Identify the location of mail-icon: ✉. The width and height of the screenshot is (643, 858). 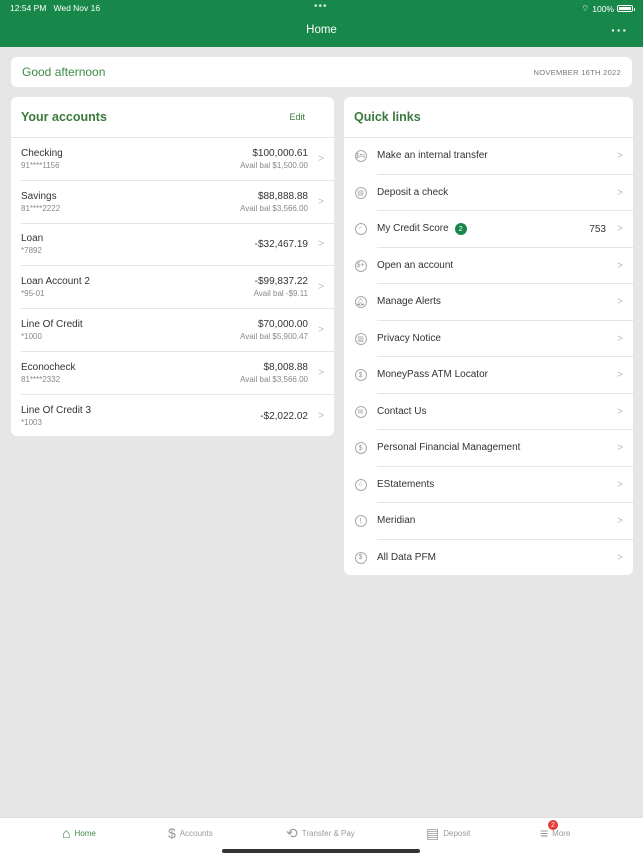
(360, 411).